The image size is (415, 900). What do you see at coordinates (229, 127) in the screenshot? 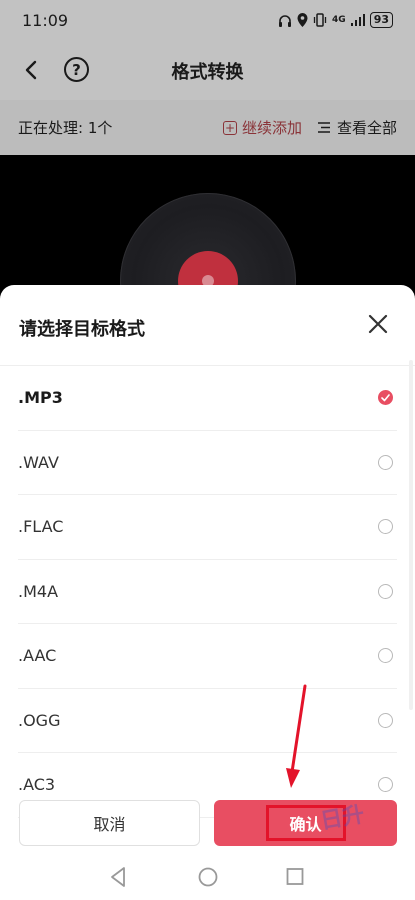
I see `plus-square-icon: +` at bounding box center [229, 127].